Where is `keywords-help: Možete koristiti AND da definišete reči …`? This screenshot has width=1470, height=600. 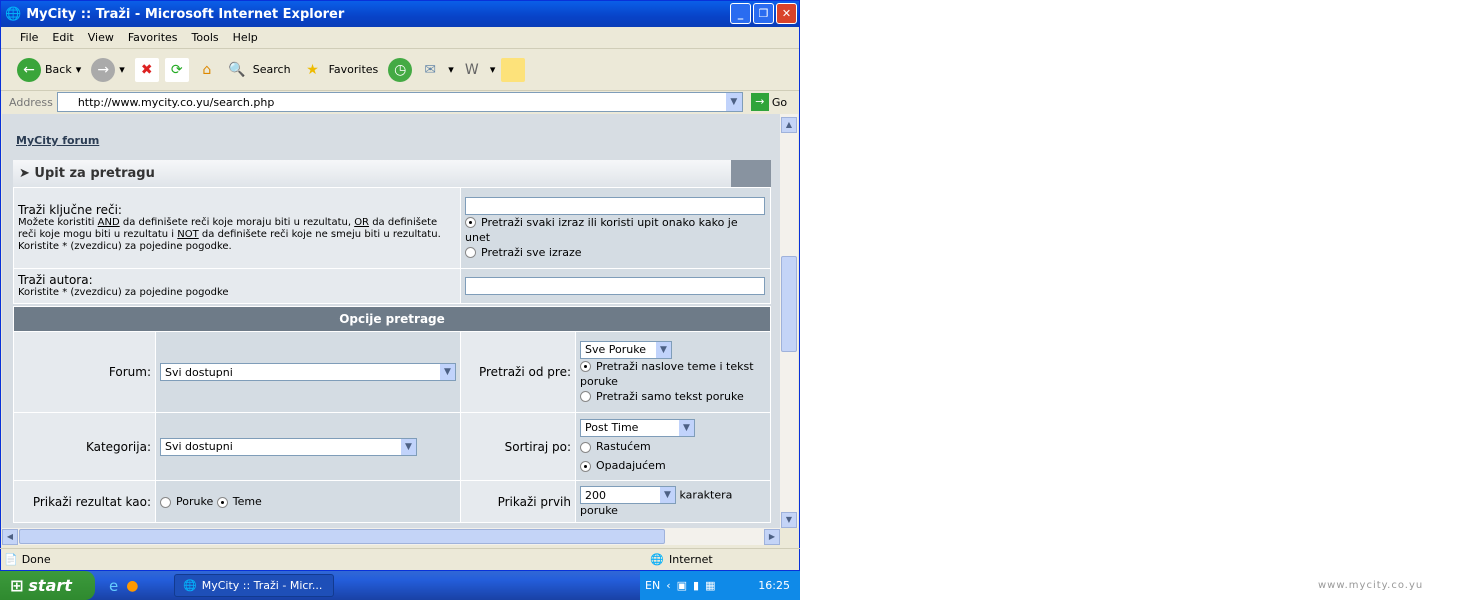 keywords-help: Možete koristiti AND da definišete reči … is located at coordinates (229, 234).